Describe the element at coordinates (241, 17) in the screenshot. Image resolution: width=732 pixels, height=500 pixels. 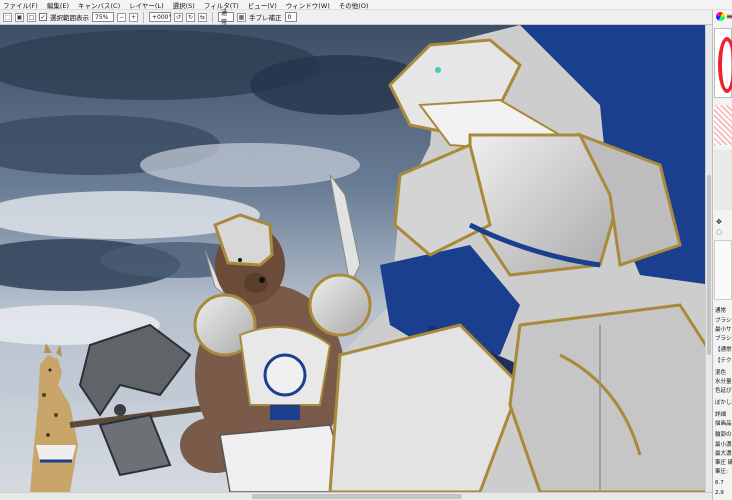
I see `layer-lock-icon: ▦` at that location.